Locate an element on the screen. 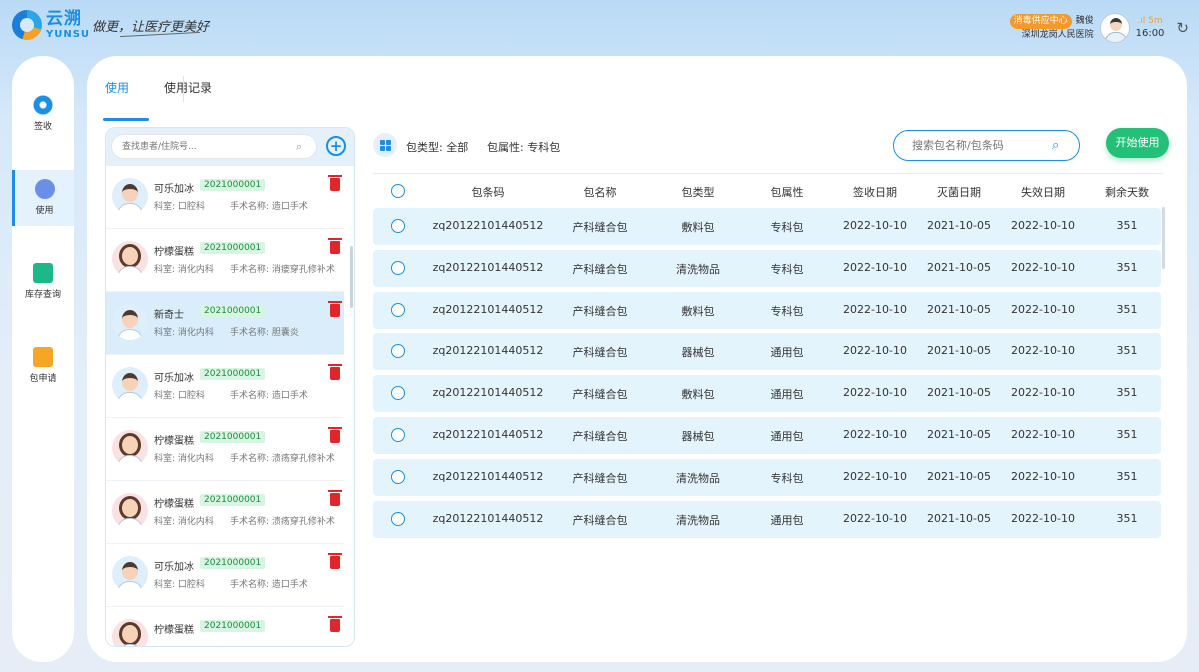 This screenshot has width=1199, height=672. add-patient-button: + is located at coordinates (336, 146).